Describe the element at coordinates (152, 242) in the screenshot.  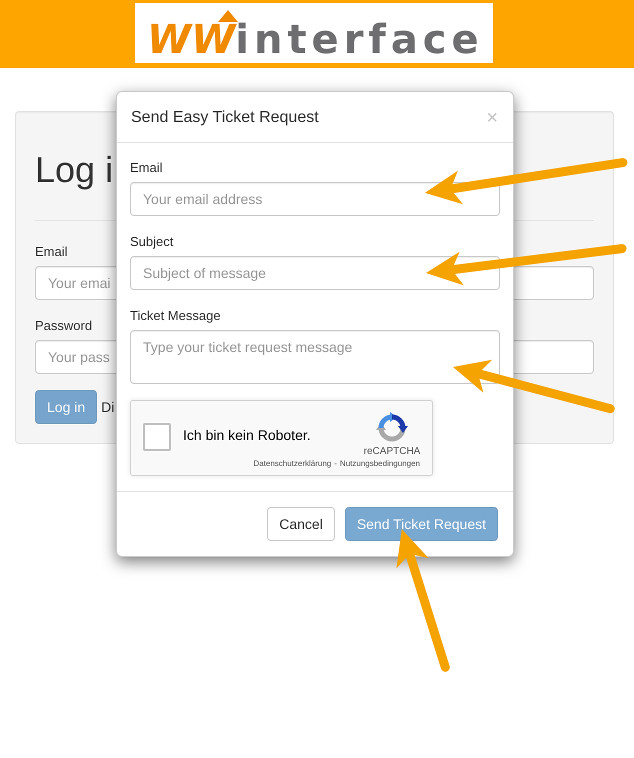
I see `field-label: Subject` at that location.